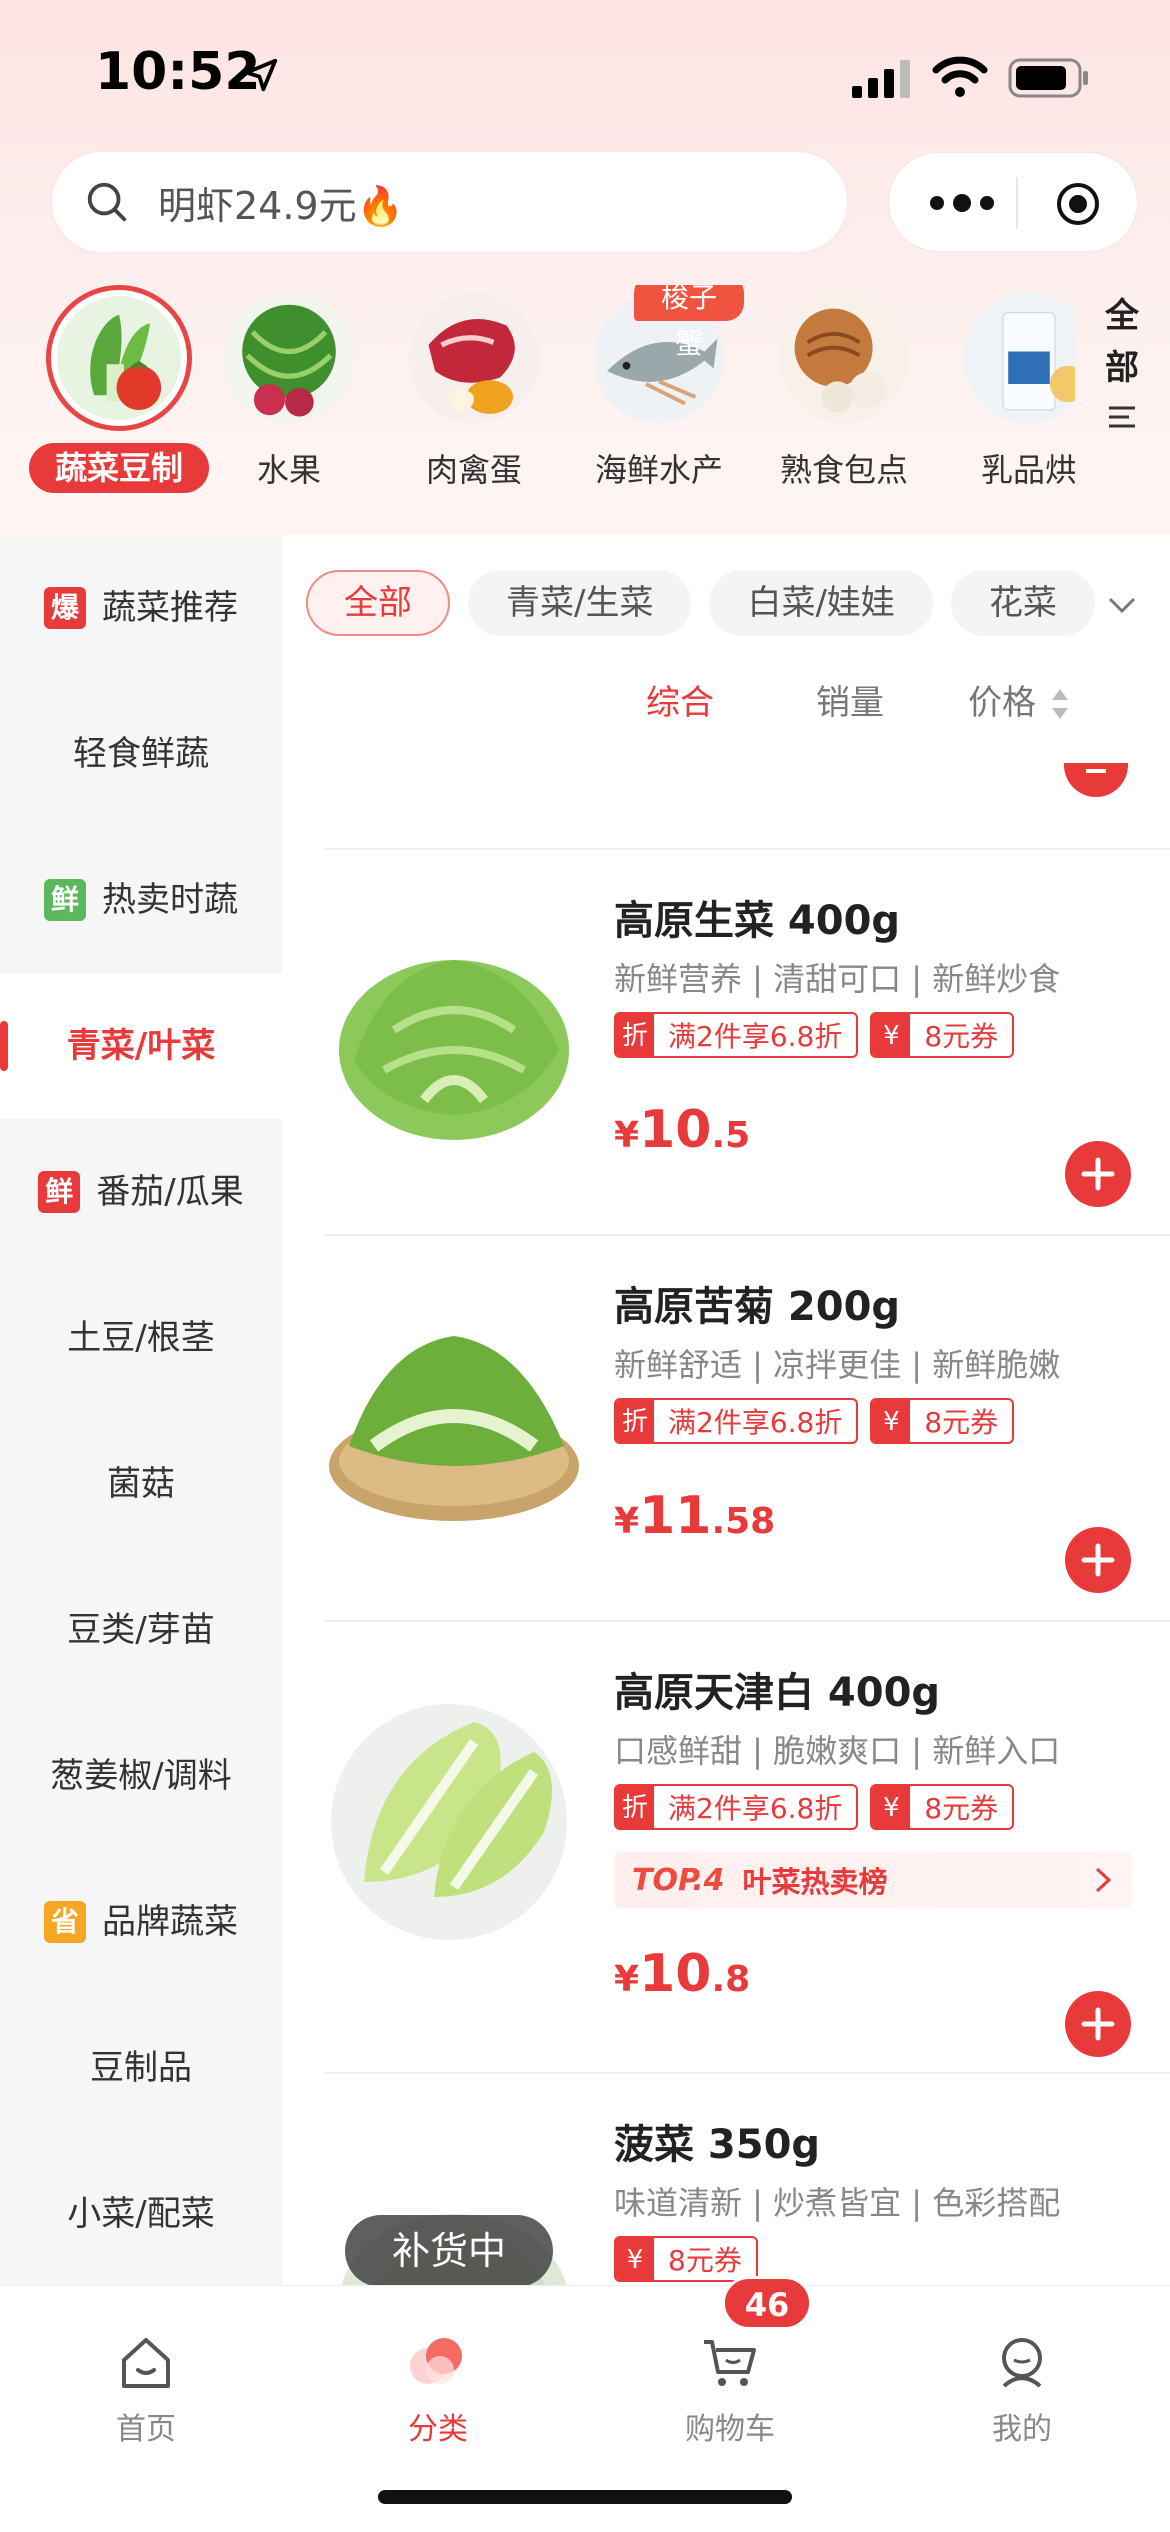 This screenshot has width=1170, height=2532. Describe the element at coordinates (678, 1880) in the screenshot. I see `ranking-position: TOP.4` at that location.